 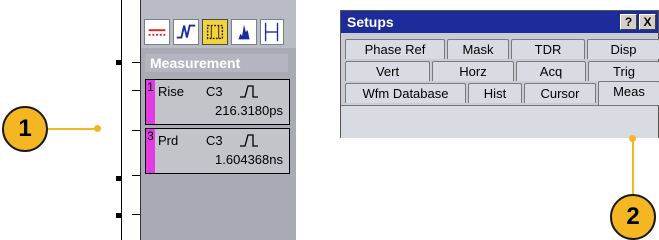 What do you see at coordinates (395, 49) in the screenshot?
I see `tab-phase-ref: Phase Ref` at bounding box center [395, 49].